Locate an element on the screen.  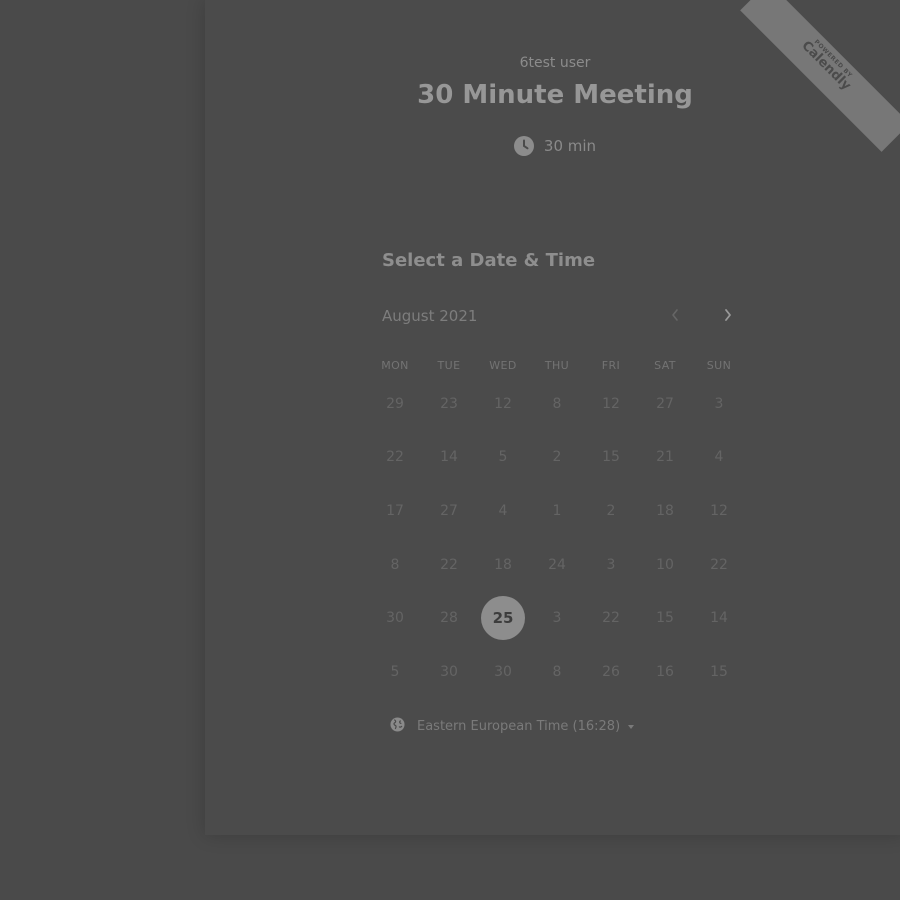
weekday-label: TUE is located at coordinates (449, 365).